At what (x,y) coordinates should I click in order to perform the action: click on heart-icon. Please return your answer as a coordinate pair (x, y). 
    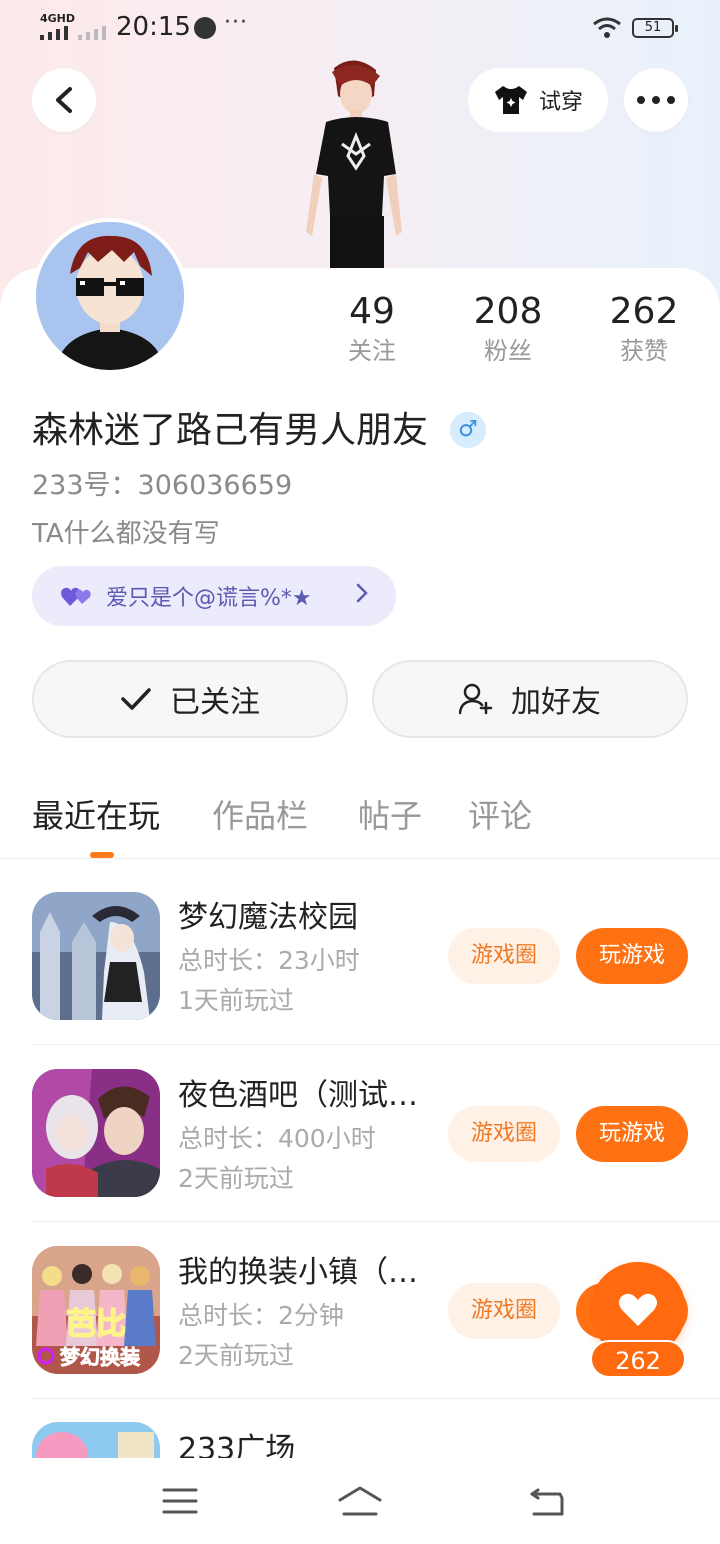
    Looking at the image, I should click on (638, 1309).